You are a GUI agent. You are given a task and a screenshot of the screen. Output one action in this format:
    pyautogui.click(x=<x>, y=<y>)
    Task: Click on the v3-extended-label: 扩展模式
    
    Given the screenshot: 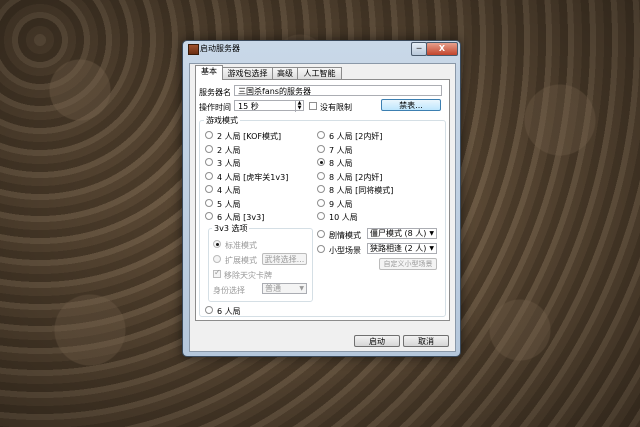 What is the action you would take?
    pyautogui.click(x=241, y=260)
    